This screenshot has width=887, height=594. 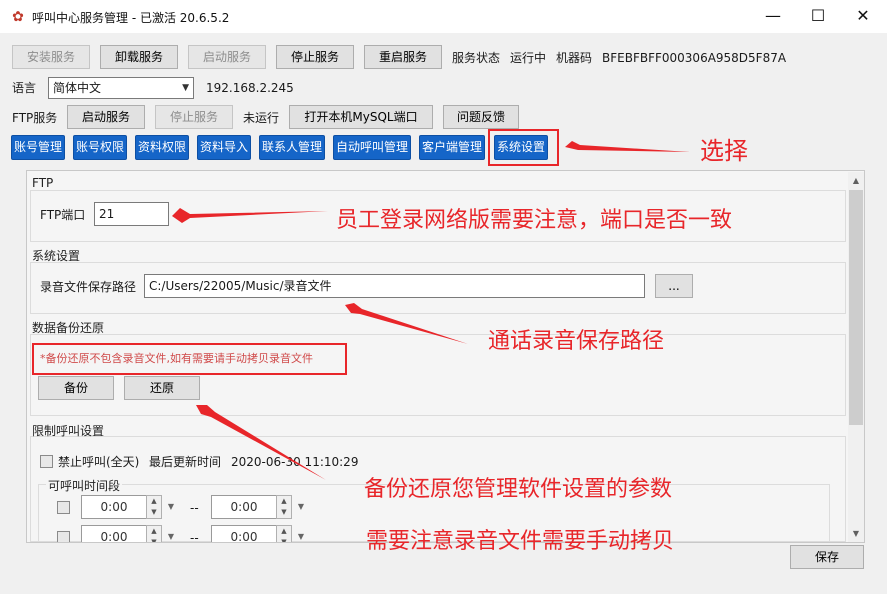 What do you see at coordinates (43, 183) in the screenshot?
I see `ftp-group-title: FTP` at bounding box center [43, 183].